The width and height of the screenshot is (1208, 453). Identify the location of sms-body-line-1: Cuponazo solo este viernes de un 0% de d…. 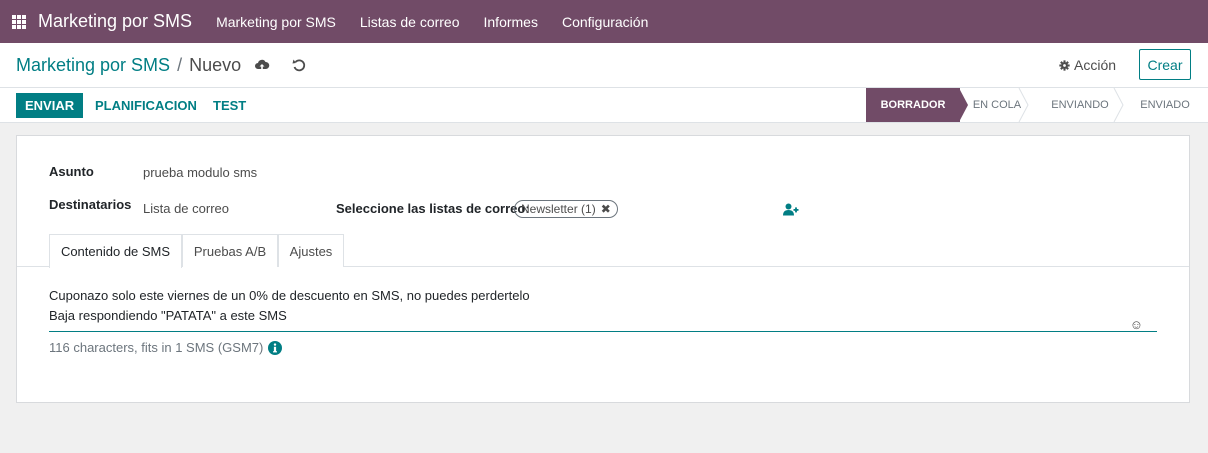
(289, 295).